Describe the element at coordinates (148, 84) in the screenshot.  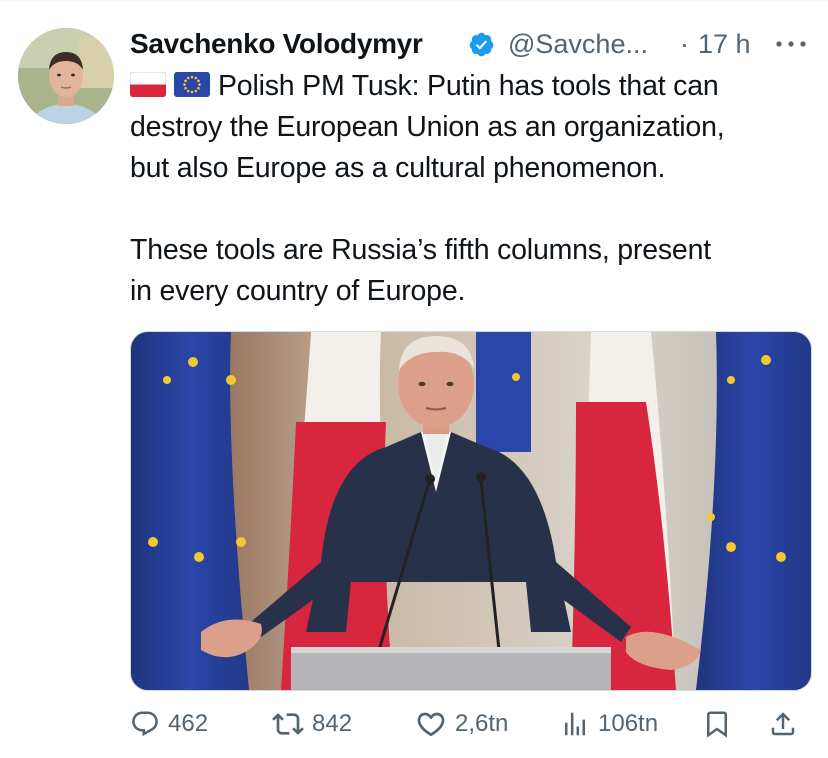
I see `poland-flag-icon` at that location.